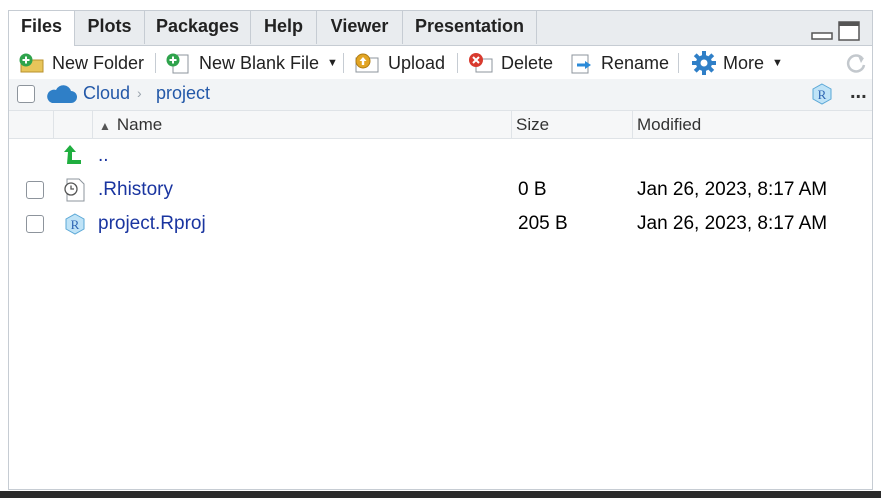 This screenshot has width=881, height=498. I want to click on new-file-icon, so click(177, 63).